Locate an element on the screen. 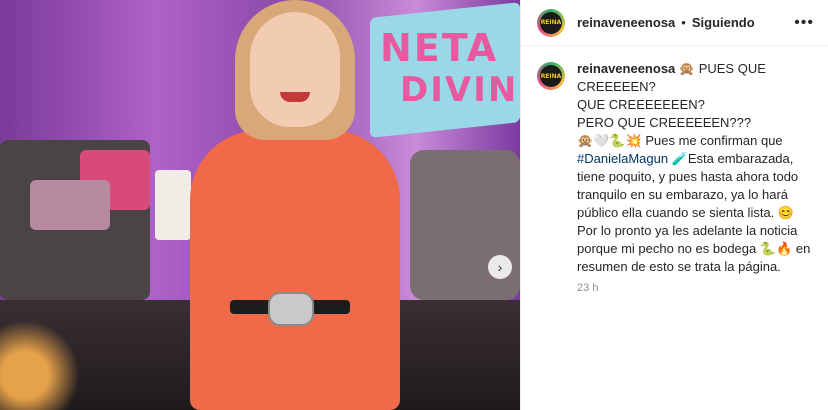  caption-avatar-logo: REINA is located at coordinates (551, 76).